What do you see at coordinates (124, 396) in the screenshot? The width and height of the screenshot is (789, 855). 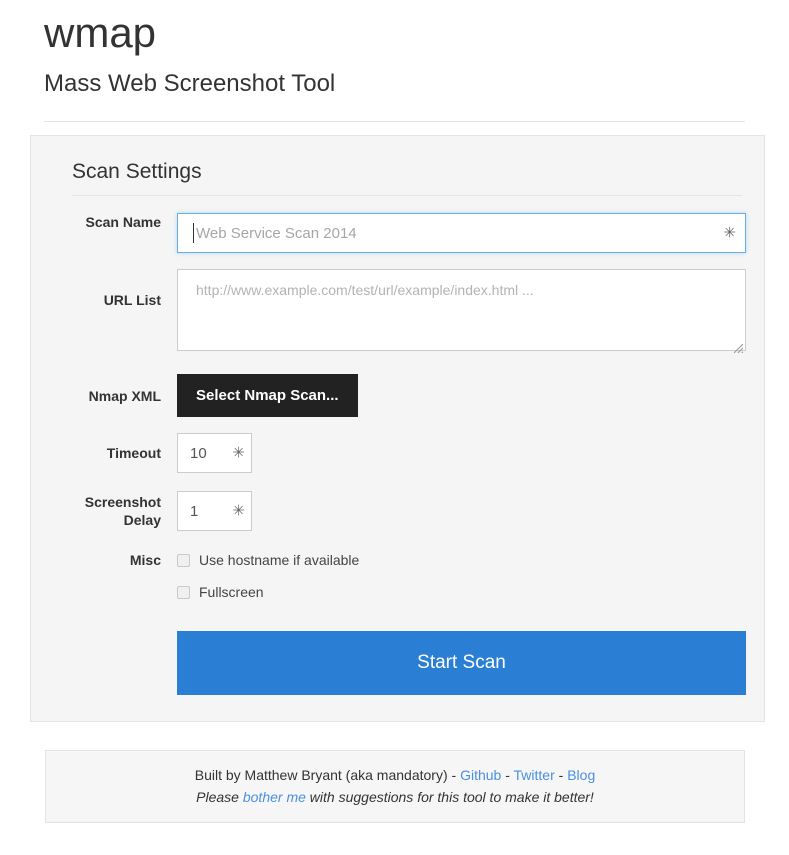 I see `nmap-xml-label: Nmap XML` at bounding box center [124, 396].